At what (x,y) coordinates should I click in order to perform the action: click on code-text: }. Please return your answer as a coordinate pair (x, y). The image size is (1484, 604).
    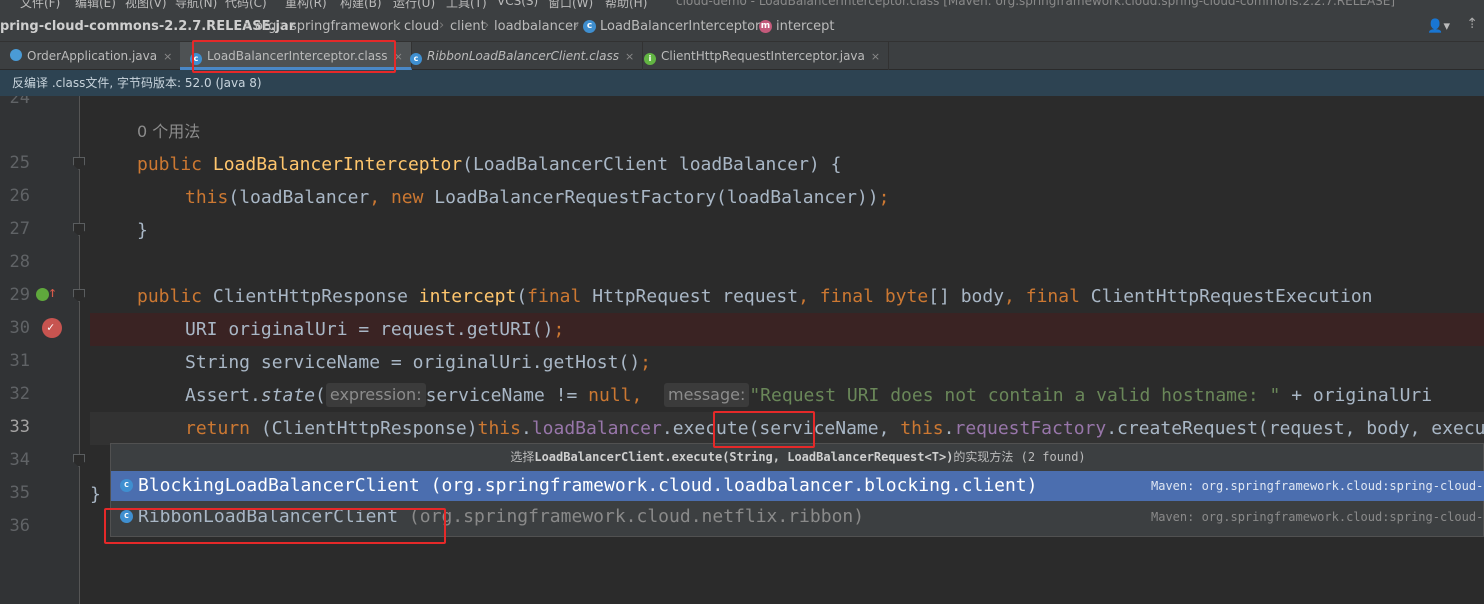
    Looking at the image, I should click on (95, 494).